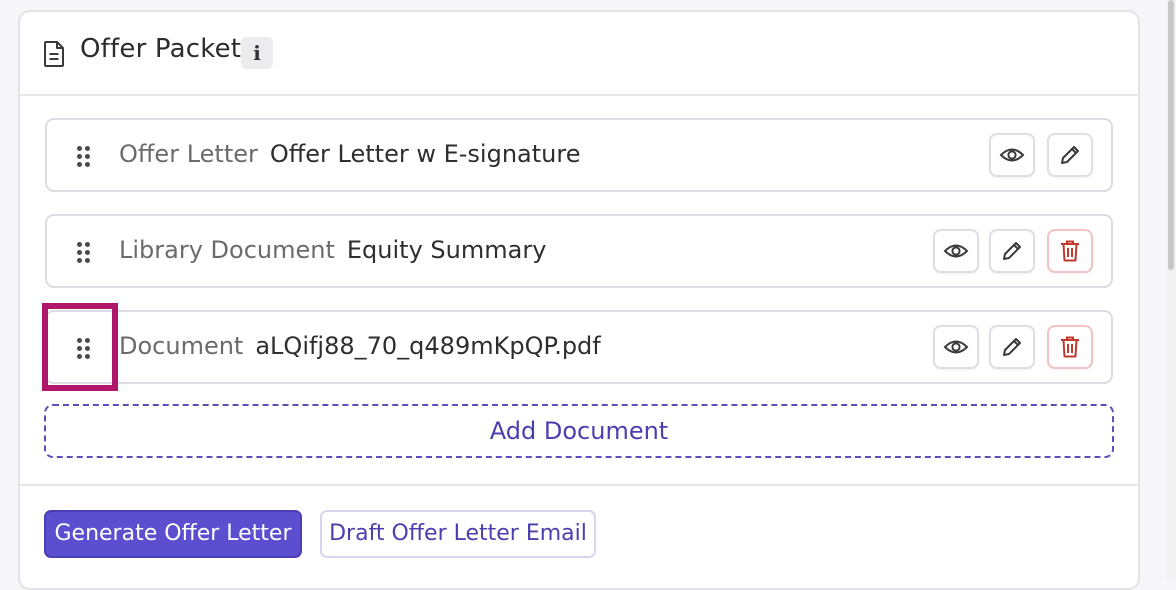  What do you see at coordinates (257, 53) in the screenshot?
I see `info-button: i` at bounding box center [257, 53].